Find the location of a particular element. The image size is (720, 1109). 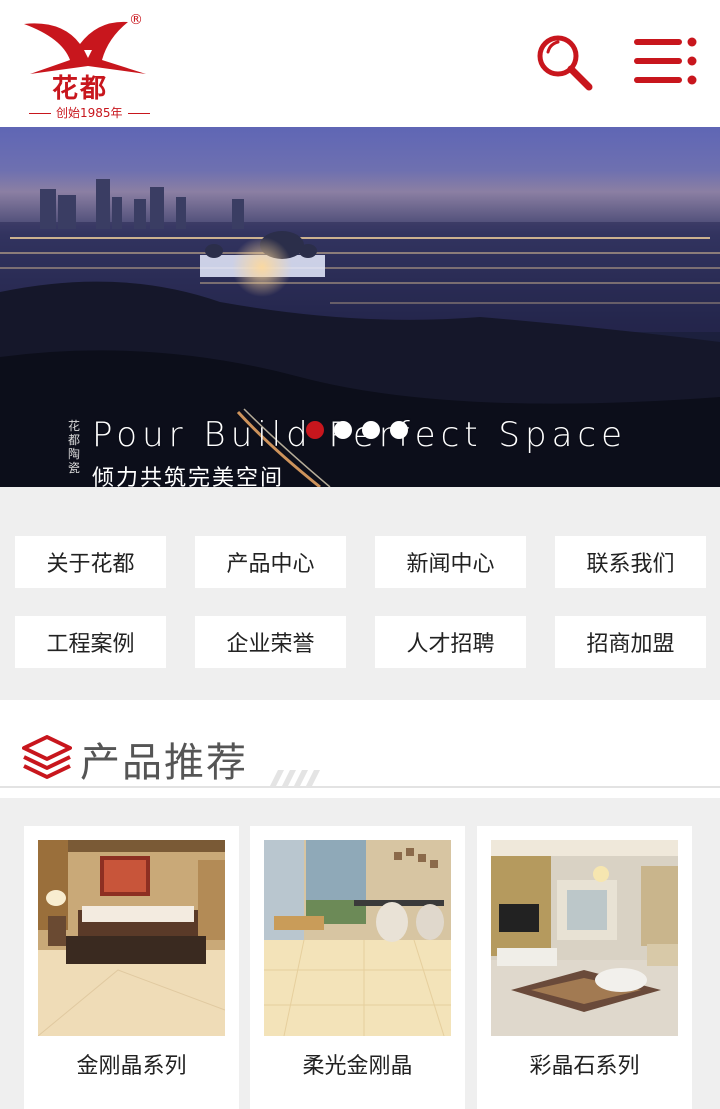

search-button is located at coordinates (565, 63).